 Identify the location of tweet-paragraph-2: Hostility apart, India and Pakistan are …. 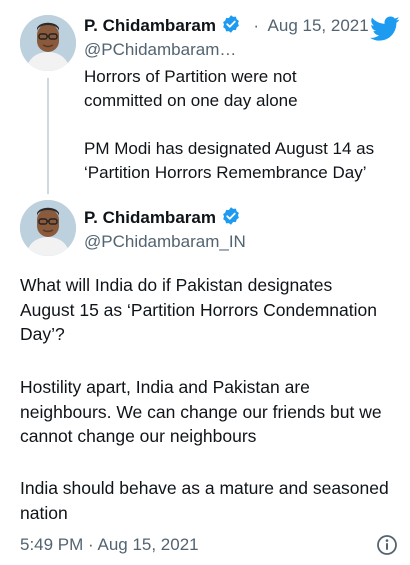
(201, 411).